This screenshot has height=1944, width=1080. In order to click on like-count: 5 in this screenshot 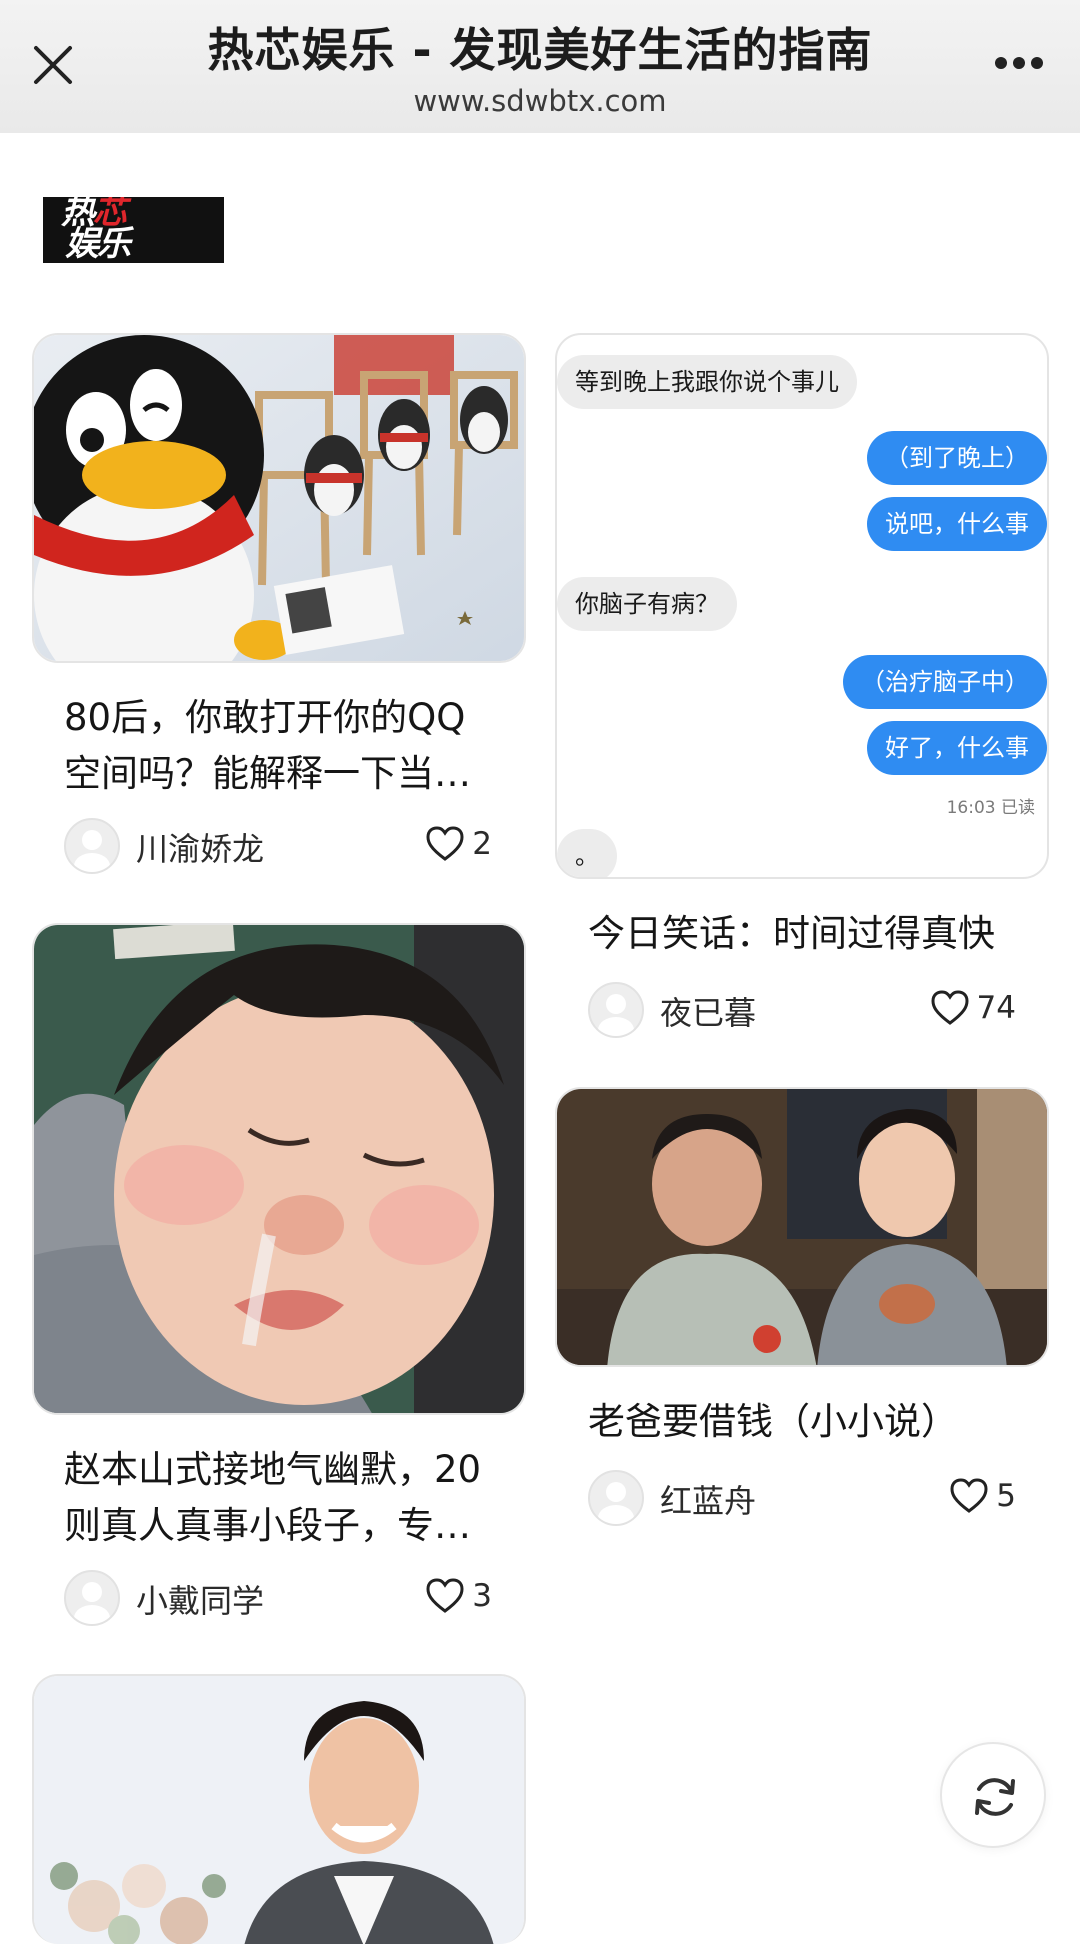, I will do `click(1006, 1496)`.